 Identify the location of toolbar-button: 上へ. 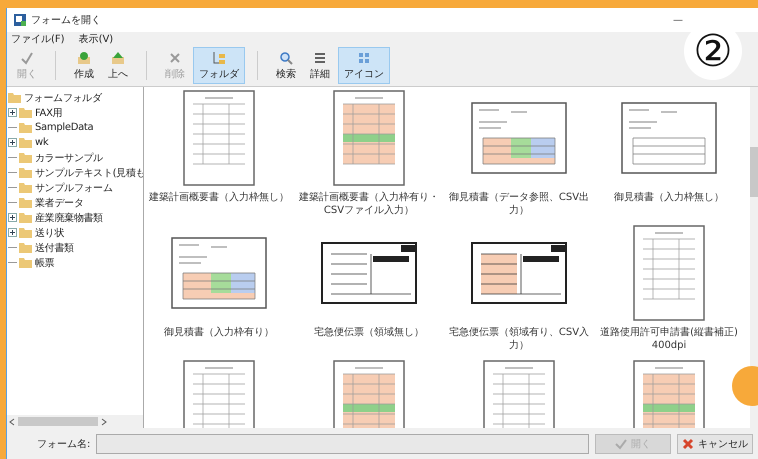
(118, 65).